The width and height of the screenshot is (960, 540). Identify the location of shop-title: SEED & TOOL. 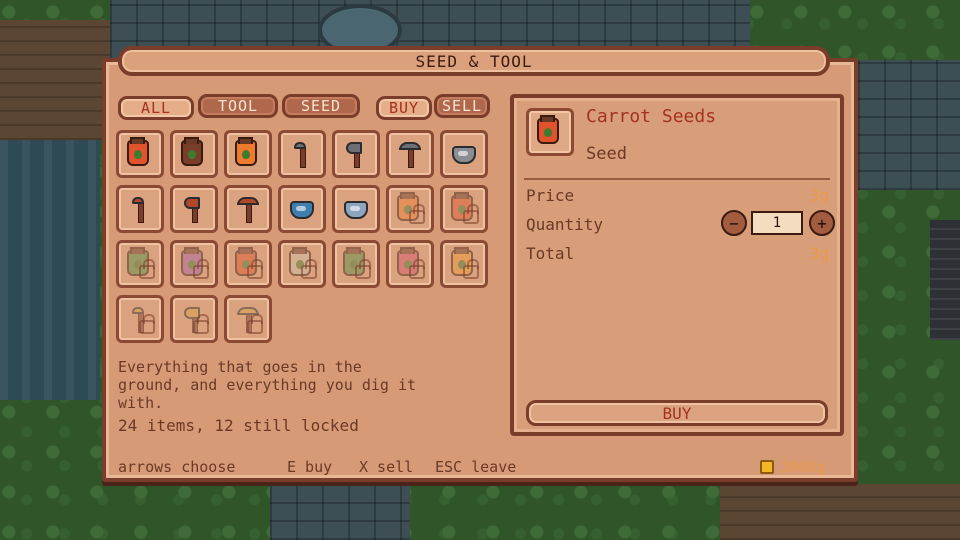
(474, 61).